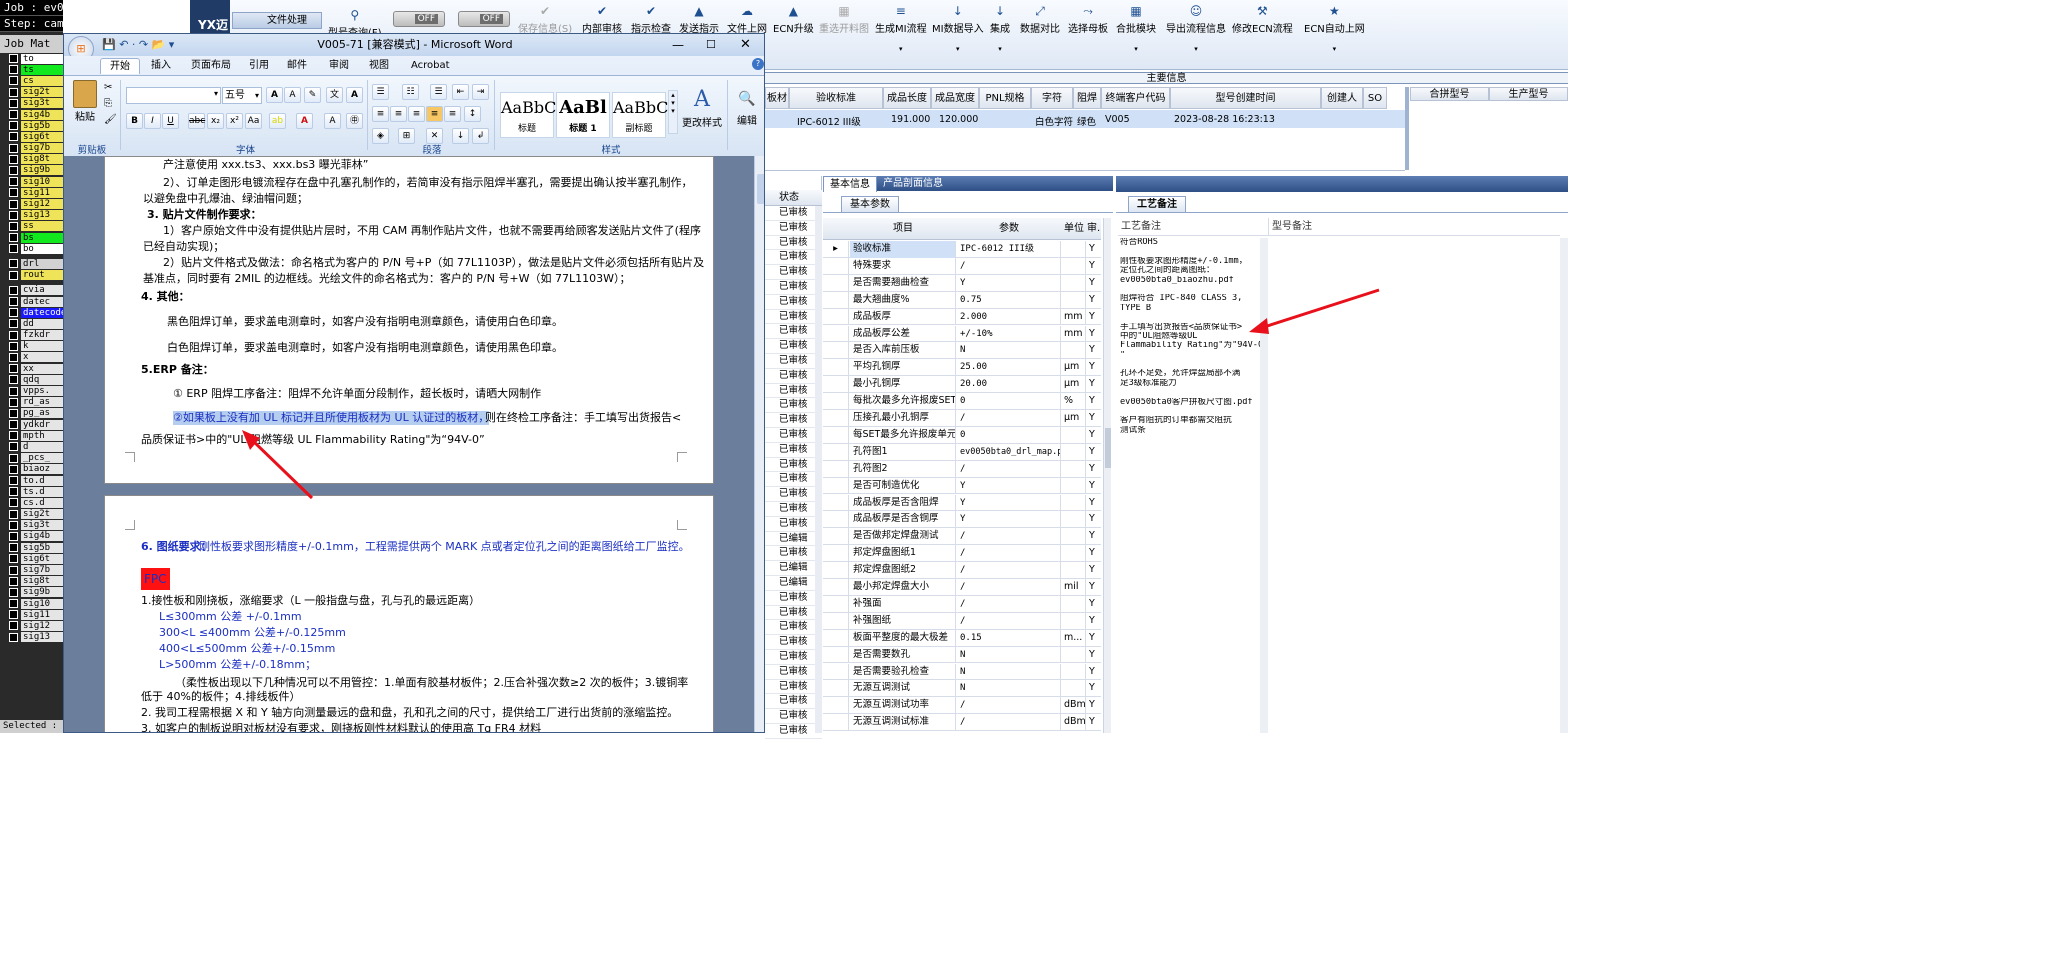  Describe the element at coordinates (274, 95) in the screenshot. I see `grow-font-button: A` at that location.